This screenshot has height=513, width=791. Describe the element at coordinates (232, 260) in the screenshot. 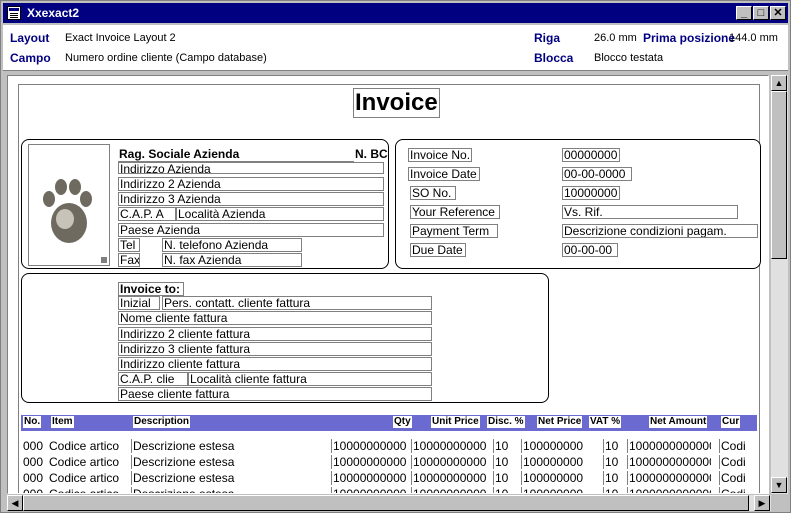

I see `company-fax-field: N. fax Azienda` at that location.